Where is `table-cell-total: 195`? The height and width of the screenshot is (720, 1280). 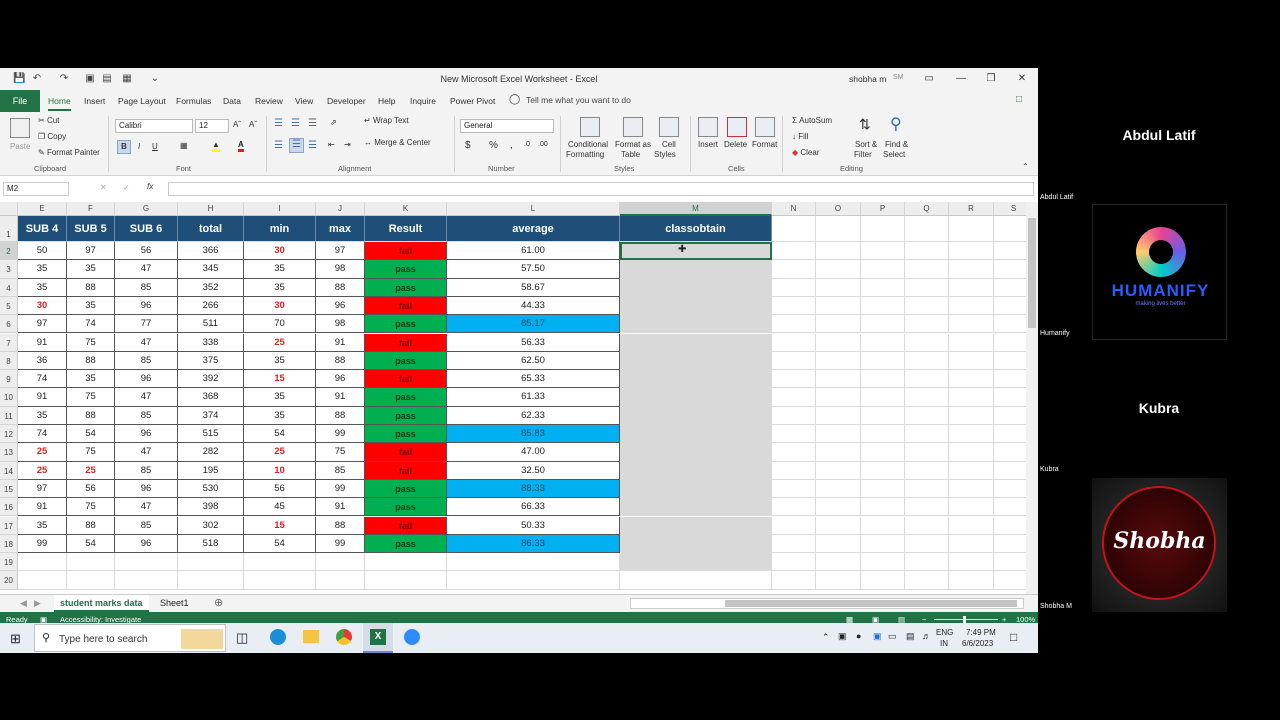 table-cell-total: 195 is located at coordinates (211, 470).